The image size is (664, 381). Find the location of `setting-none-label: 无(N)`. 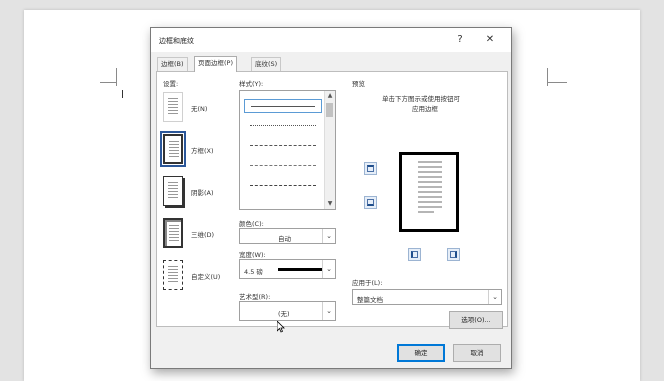

setting-none-label: 无(N) is located at coordinates (199, 109).